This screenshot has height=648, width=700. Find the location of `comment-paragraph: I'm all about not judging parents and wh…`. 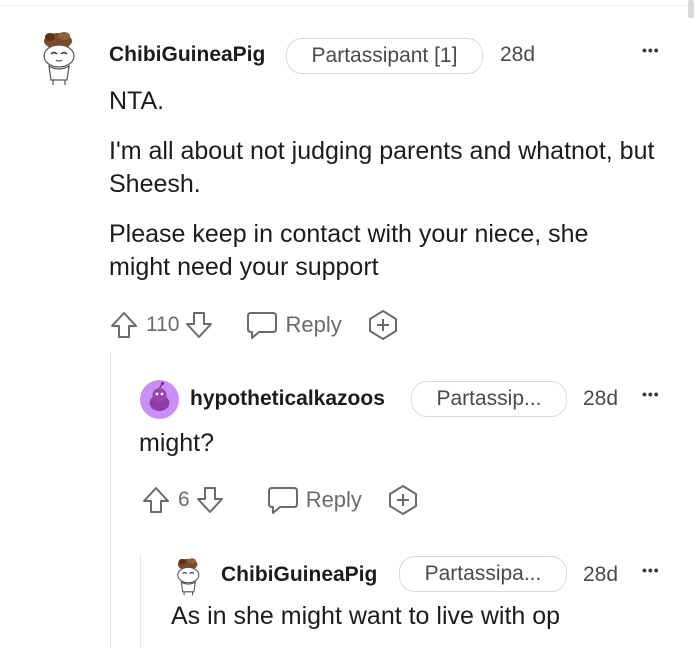

comment-paragraph: I'm all about not judging parents and wh… is located at coordinates (382, 167).